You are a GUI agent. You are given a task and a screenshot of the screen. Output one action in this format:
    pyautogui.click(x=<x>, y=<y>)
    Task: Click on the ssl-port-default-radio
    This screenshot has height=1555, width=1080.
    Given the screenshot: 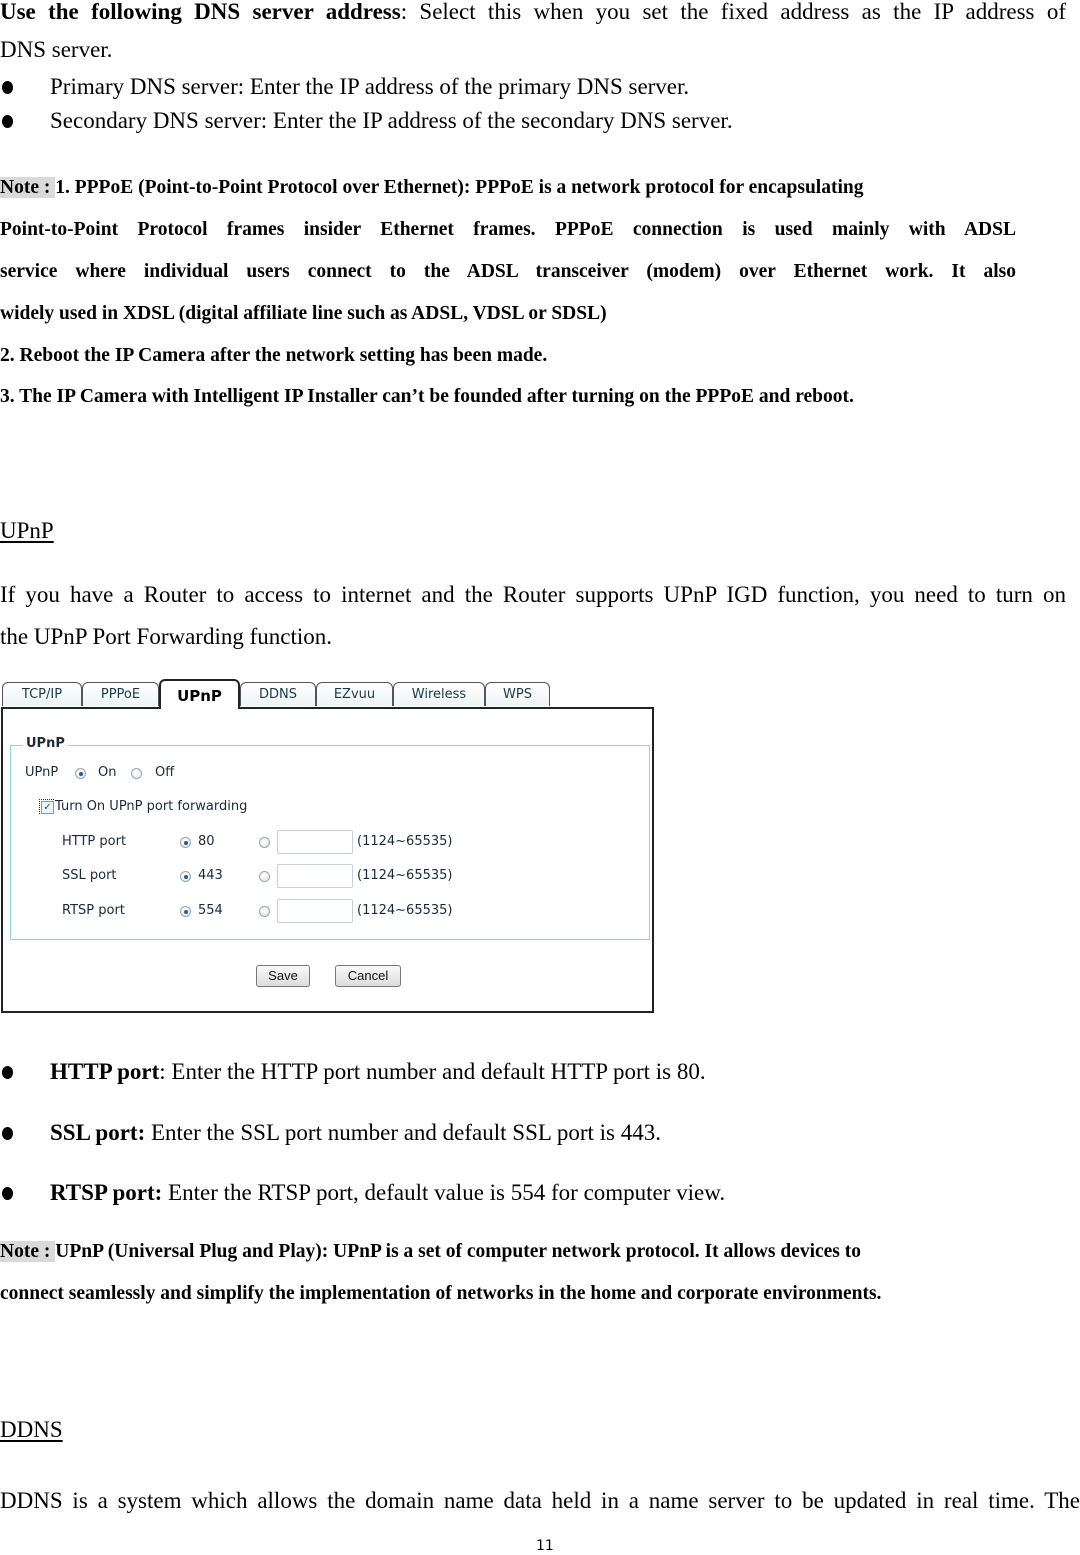 What is the action you would take?
    pyautogui.click(x=185, y=876)
    